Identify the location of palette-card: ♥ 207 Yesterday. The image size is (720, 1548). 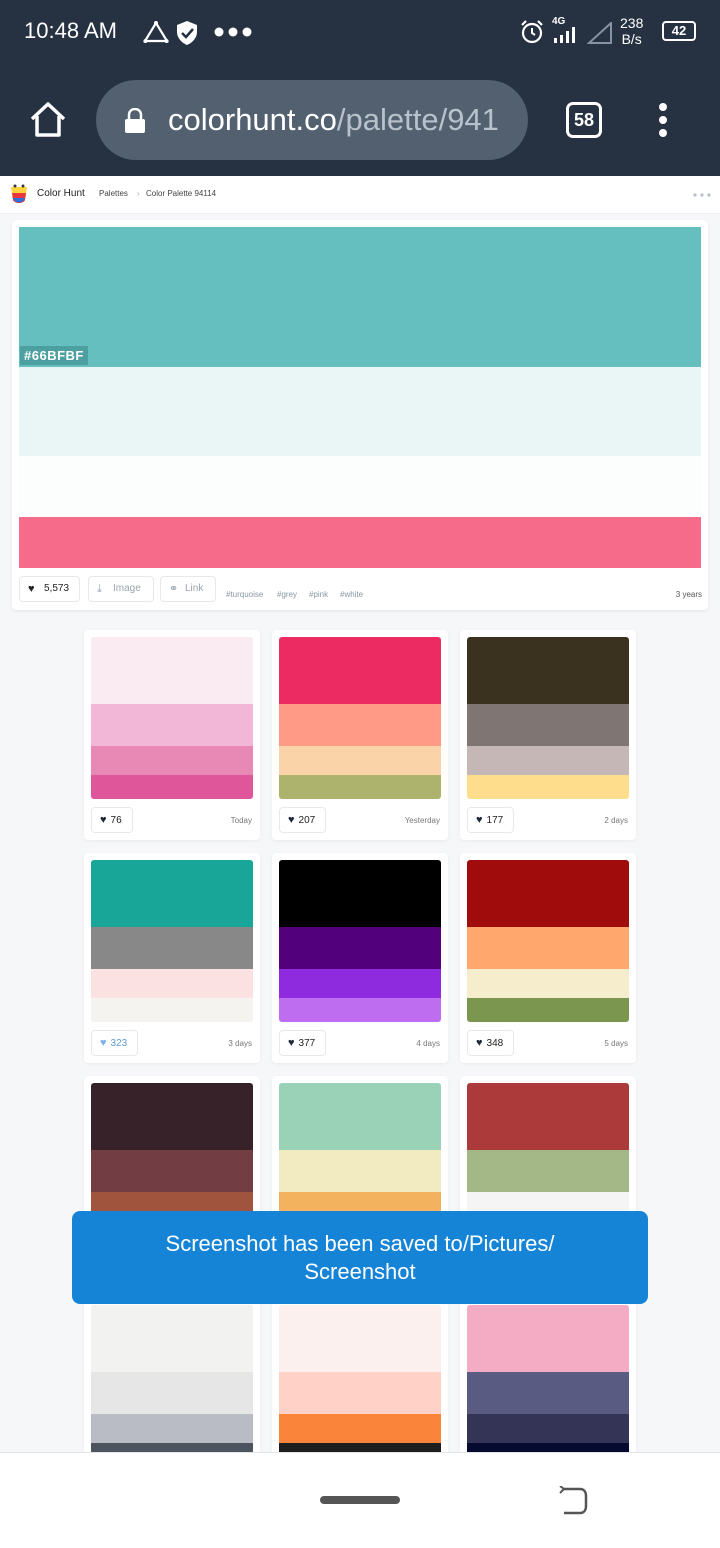
(360, 735).